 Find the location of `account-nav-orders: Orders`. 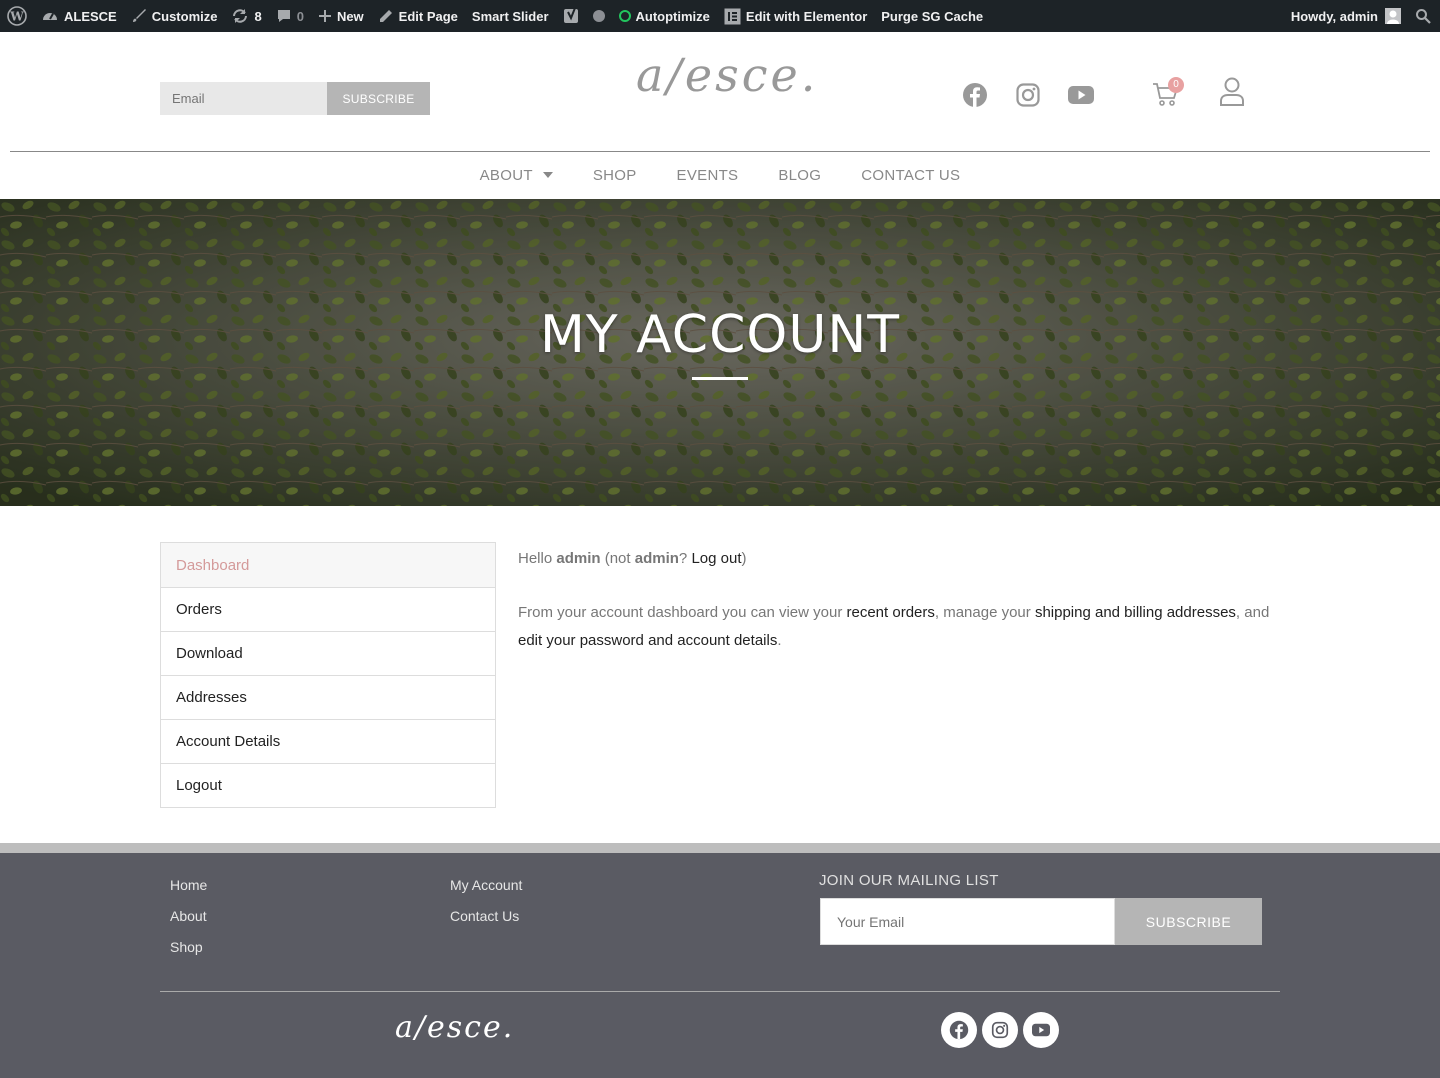

account-nav-orders: Orders is located at coordinates (328, 609).